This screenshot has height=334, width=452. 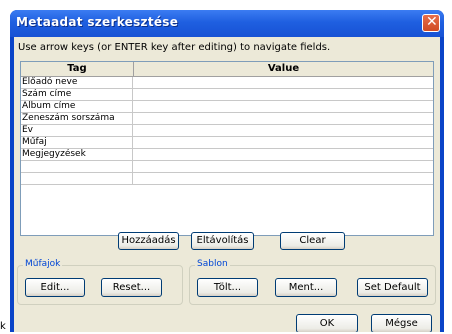 I want to click on table-row: Előadó neve, so click(x=227, y=83).